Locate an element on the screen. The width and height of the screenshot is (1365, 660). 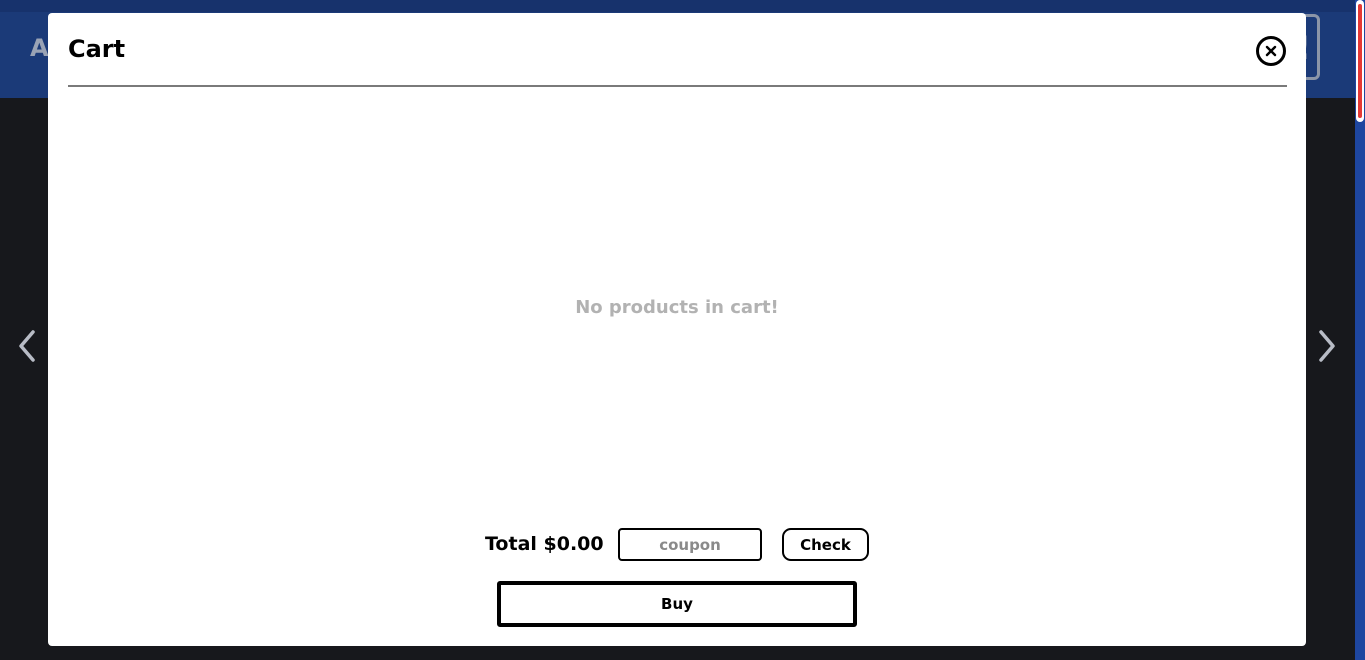
coupon-input is located at coordinates (690, 544).